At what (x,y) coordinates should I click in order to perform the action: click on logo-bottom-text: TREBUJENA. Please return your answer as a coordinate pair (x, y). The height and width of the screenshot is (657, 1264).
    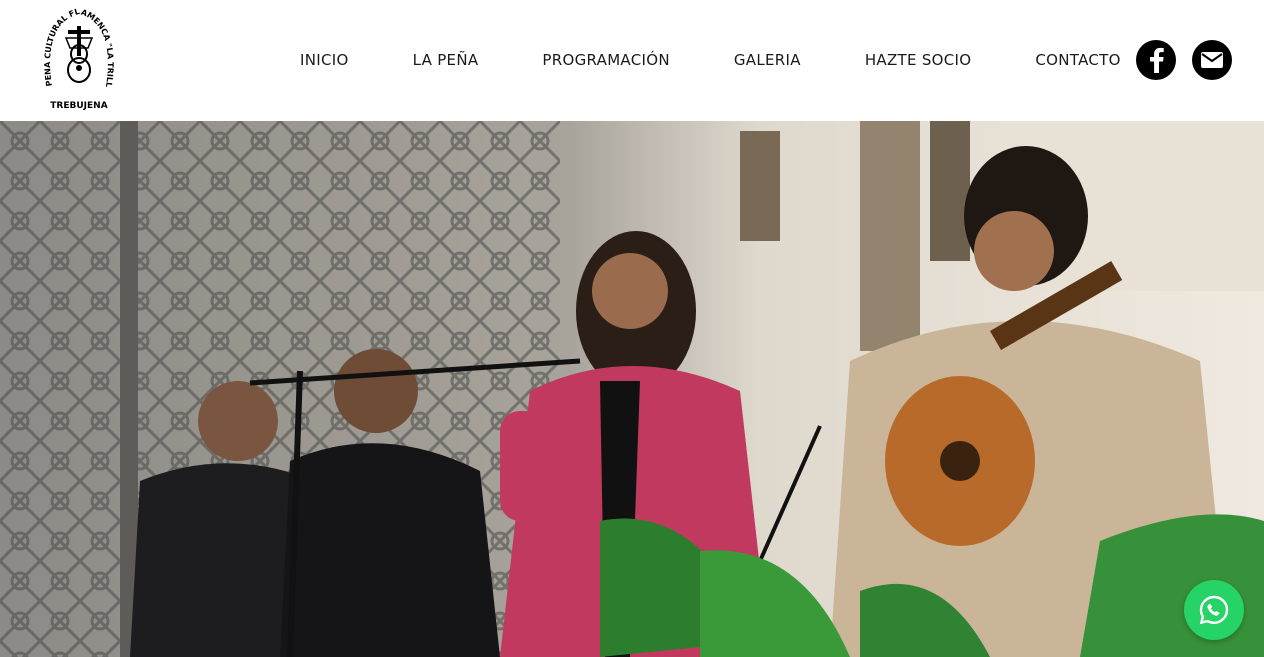
    Looking at the image, I should click on (78, 106).